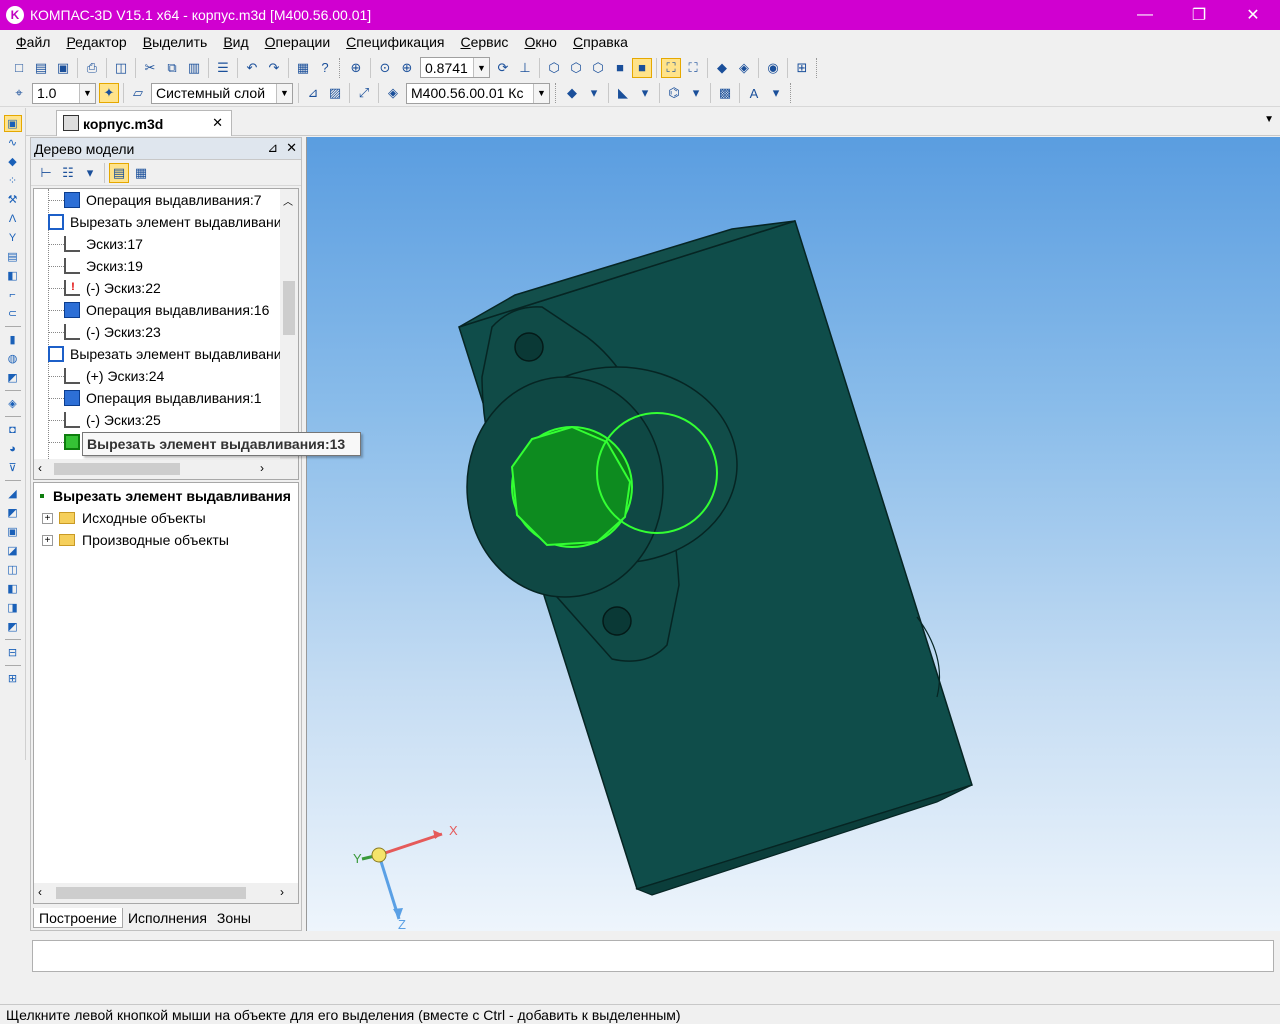  I want to click on tab-construction: Построение, so click(78, 918).